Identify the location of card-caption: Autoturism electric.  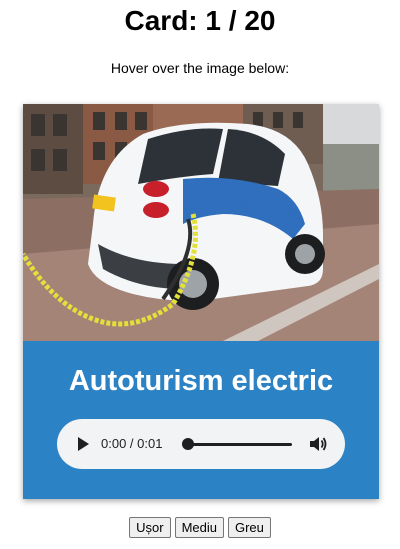
(201, 381).